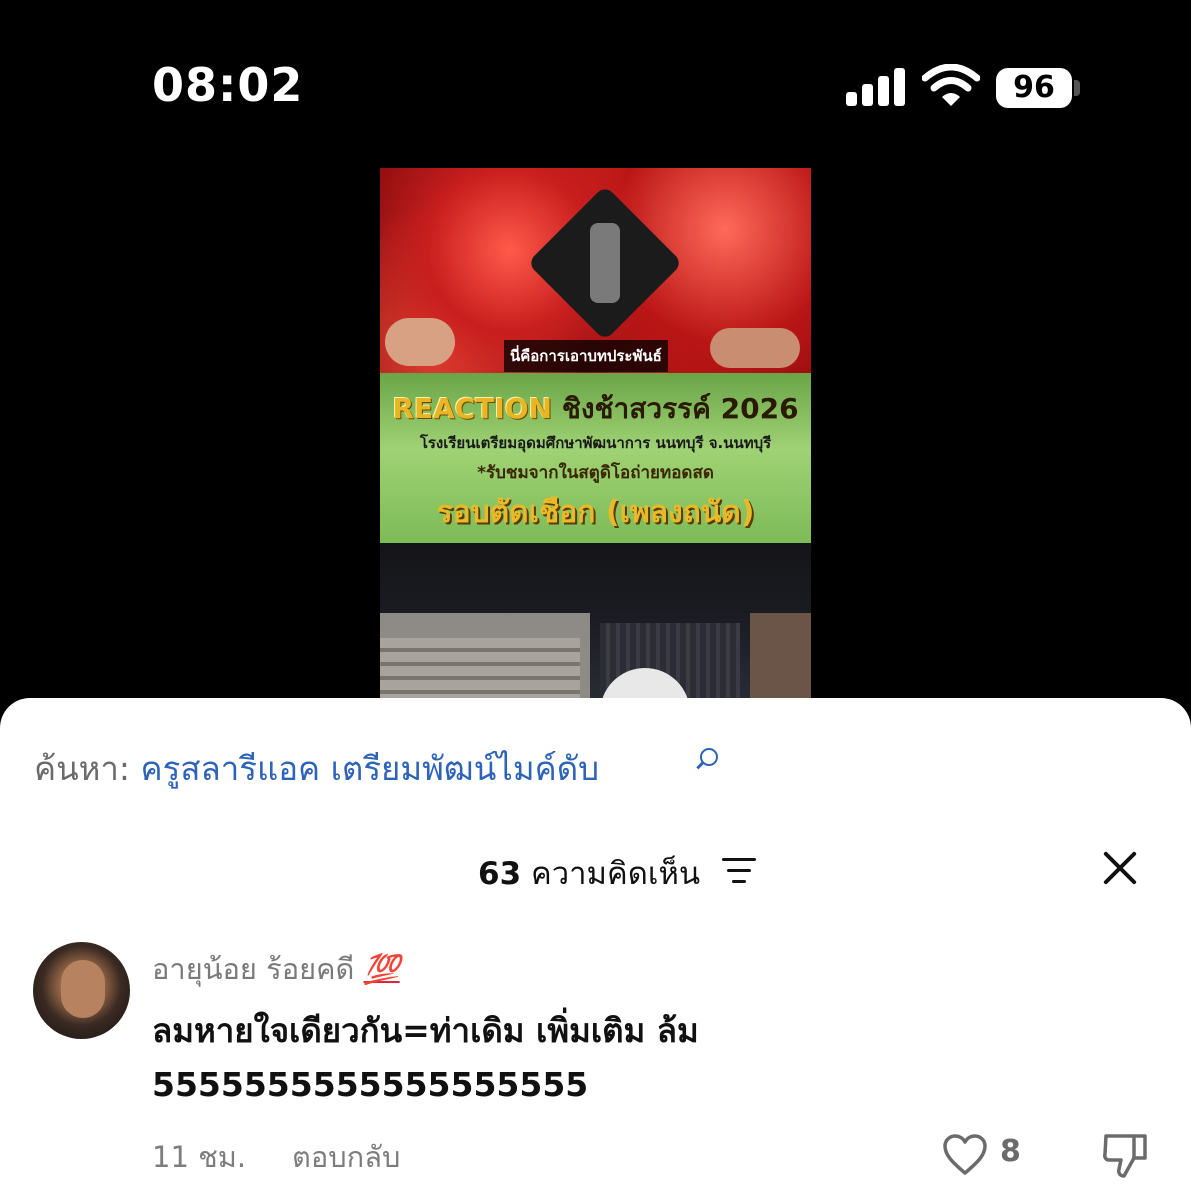 The width and height of the screenshot is (1191, 1200). I want to click on clock: 08:02, so click(228, 85).